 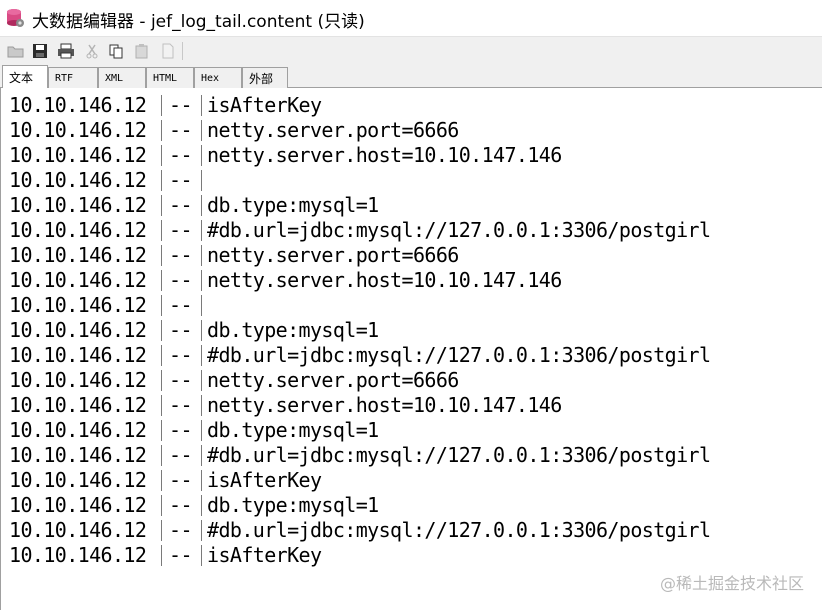 I want to click on log-message: netty.server.host=10.10.147.146, so click(x=384, y=405).